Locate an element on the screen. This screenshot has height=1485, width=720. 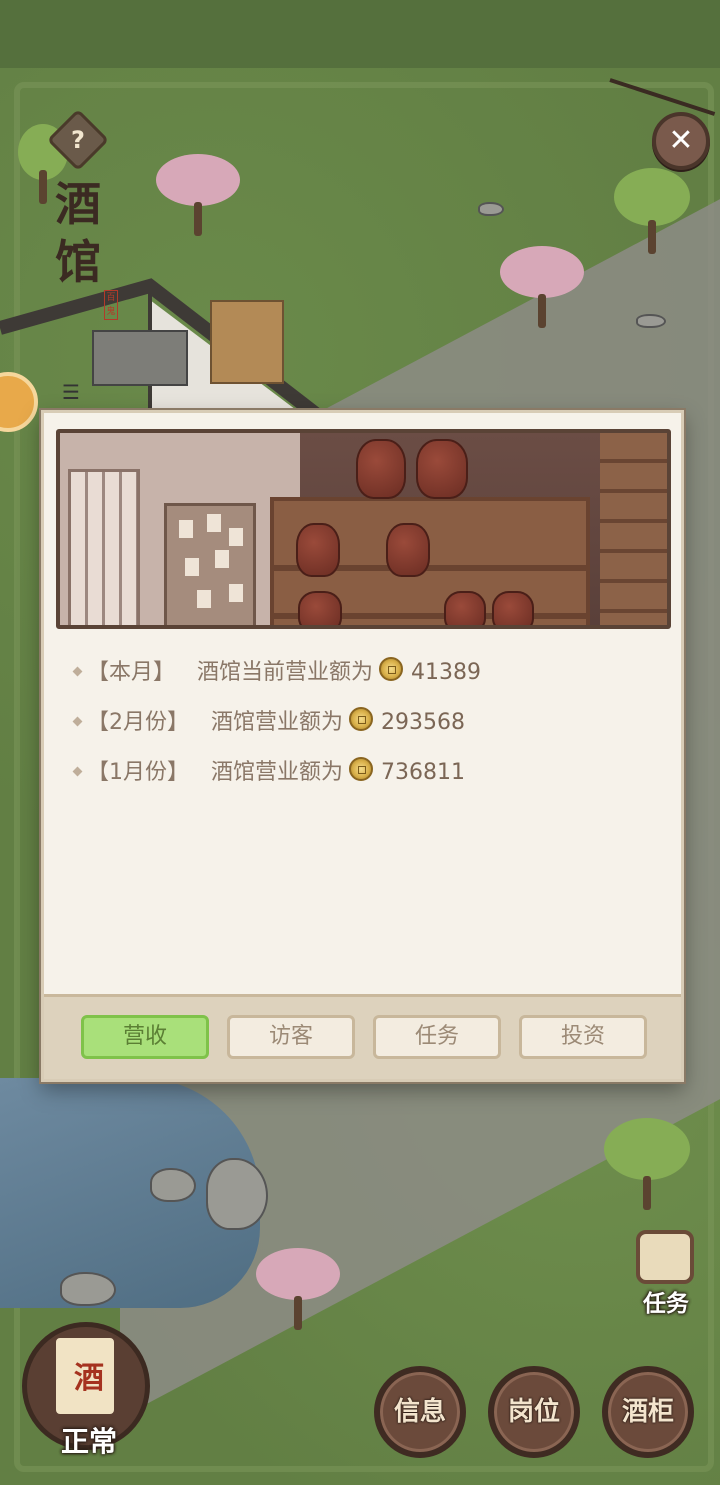
revenue-row-current-month: 【本月】 酒馆当前营业额为 41389 is located at coordinates (365, 678).